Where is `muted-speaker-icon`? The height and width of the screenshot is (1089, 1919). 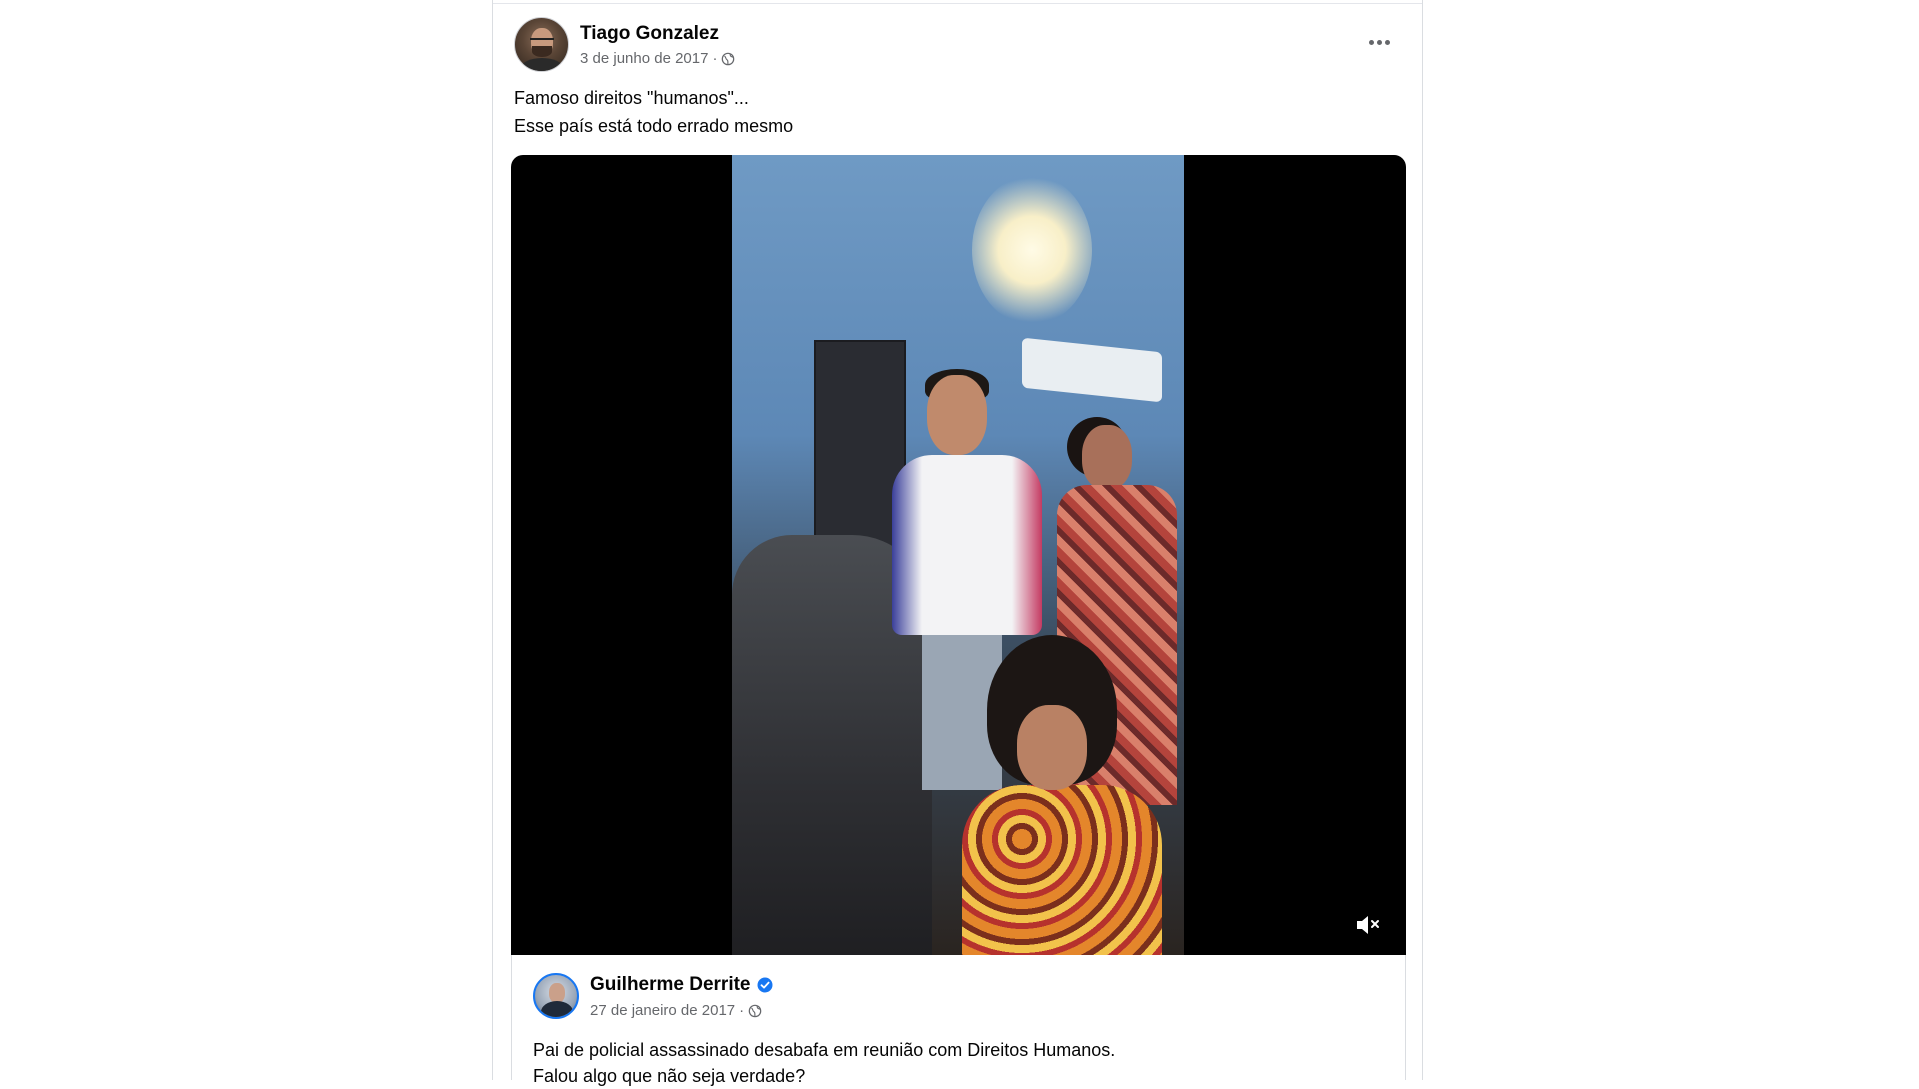
muted-speaker-icon is located at coordinates (1368, 925).